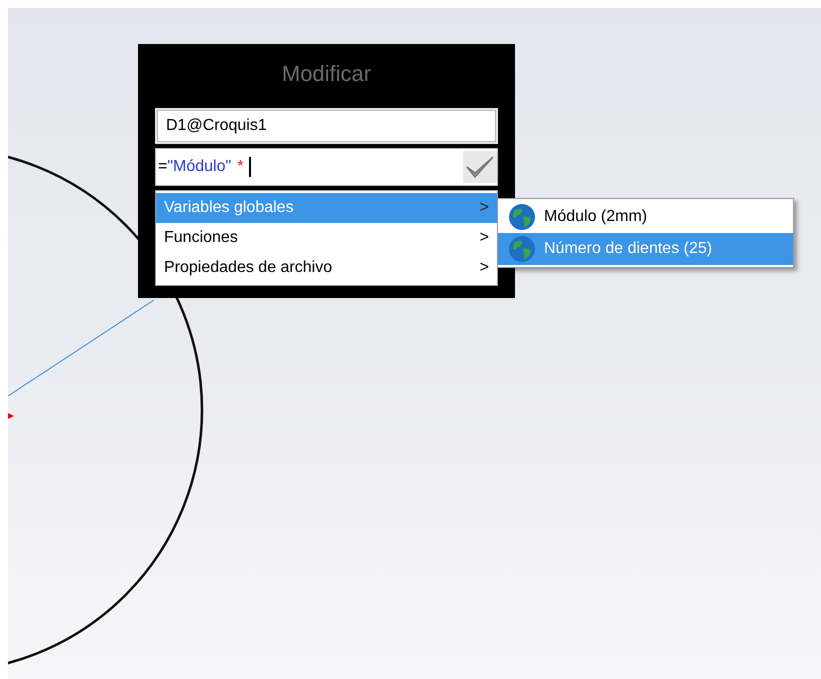  I want to click on menu-item: Funciones >, so click(326, 238).